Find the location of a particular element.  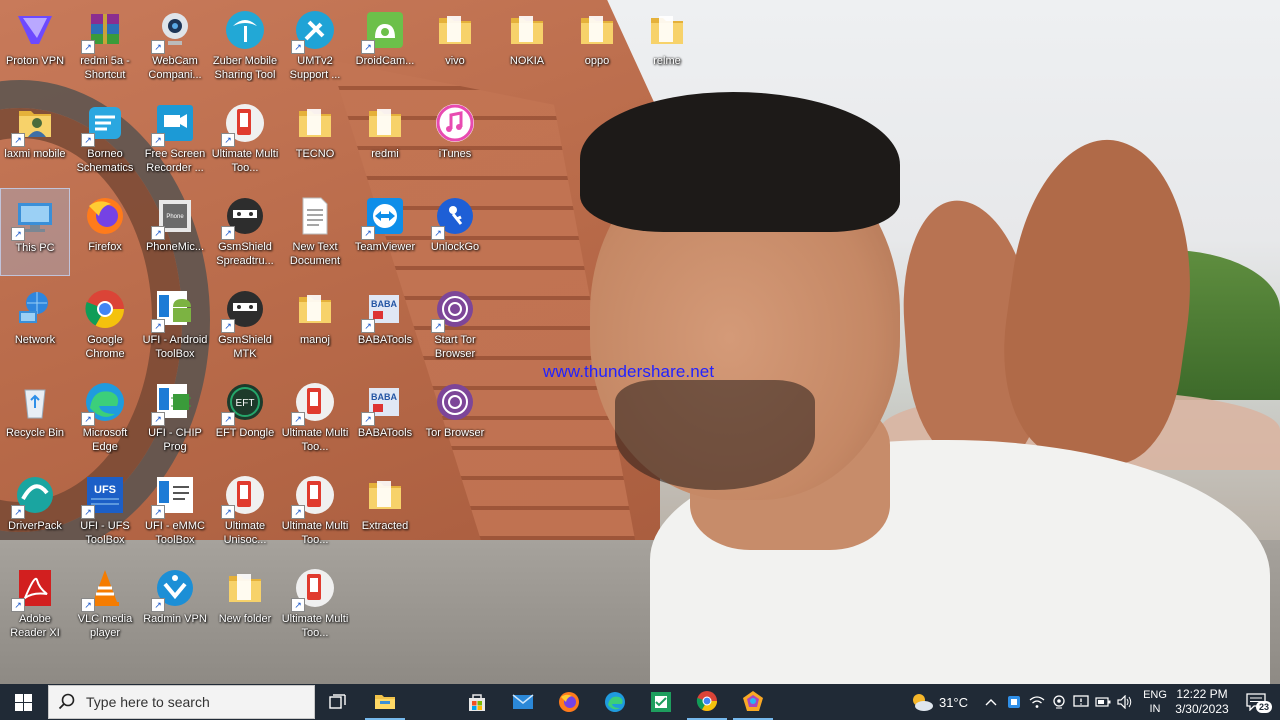

input-language-indicator: ENG IN is located at coordinates (1155, 702).